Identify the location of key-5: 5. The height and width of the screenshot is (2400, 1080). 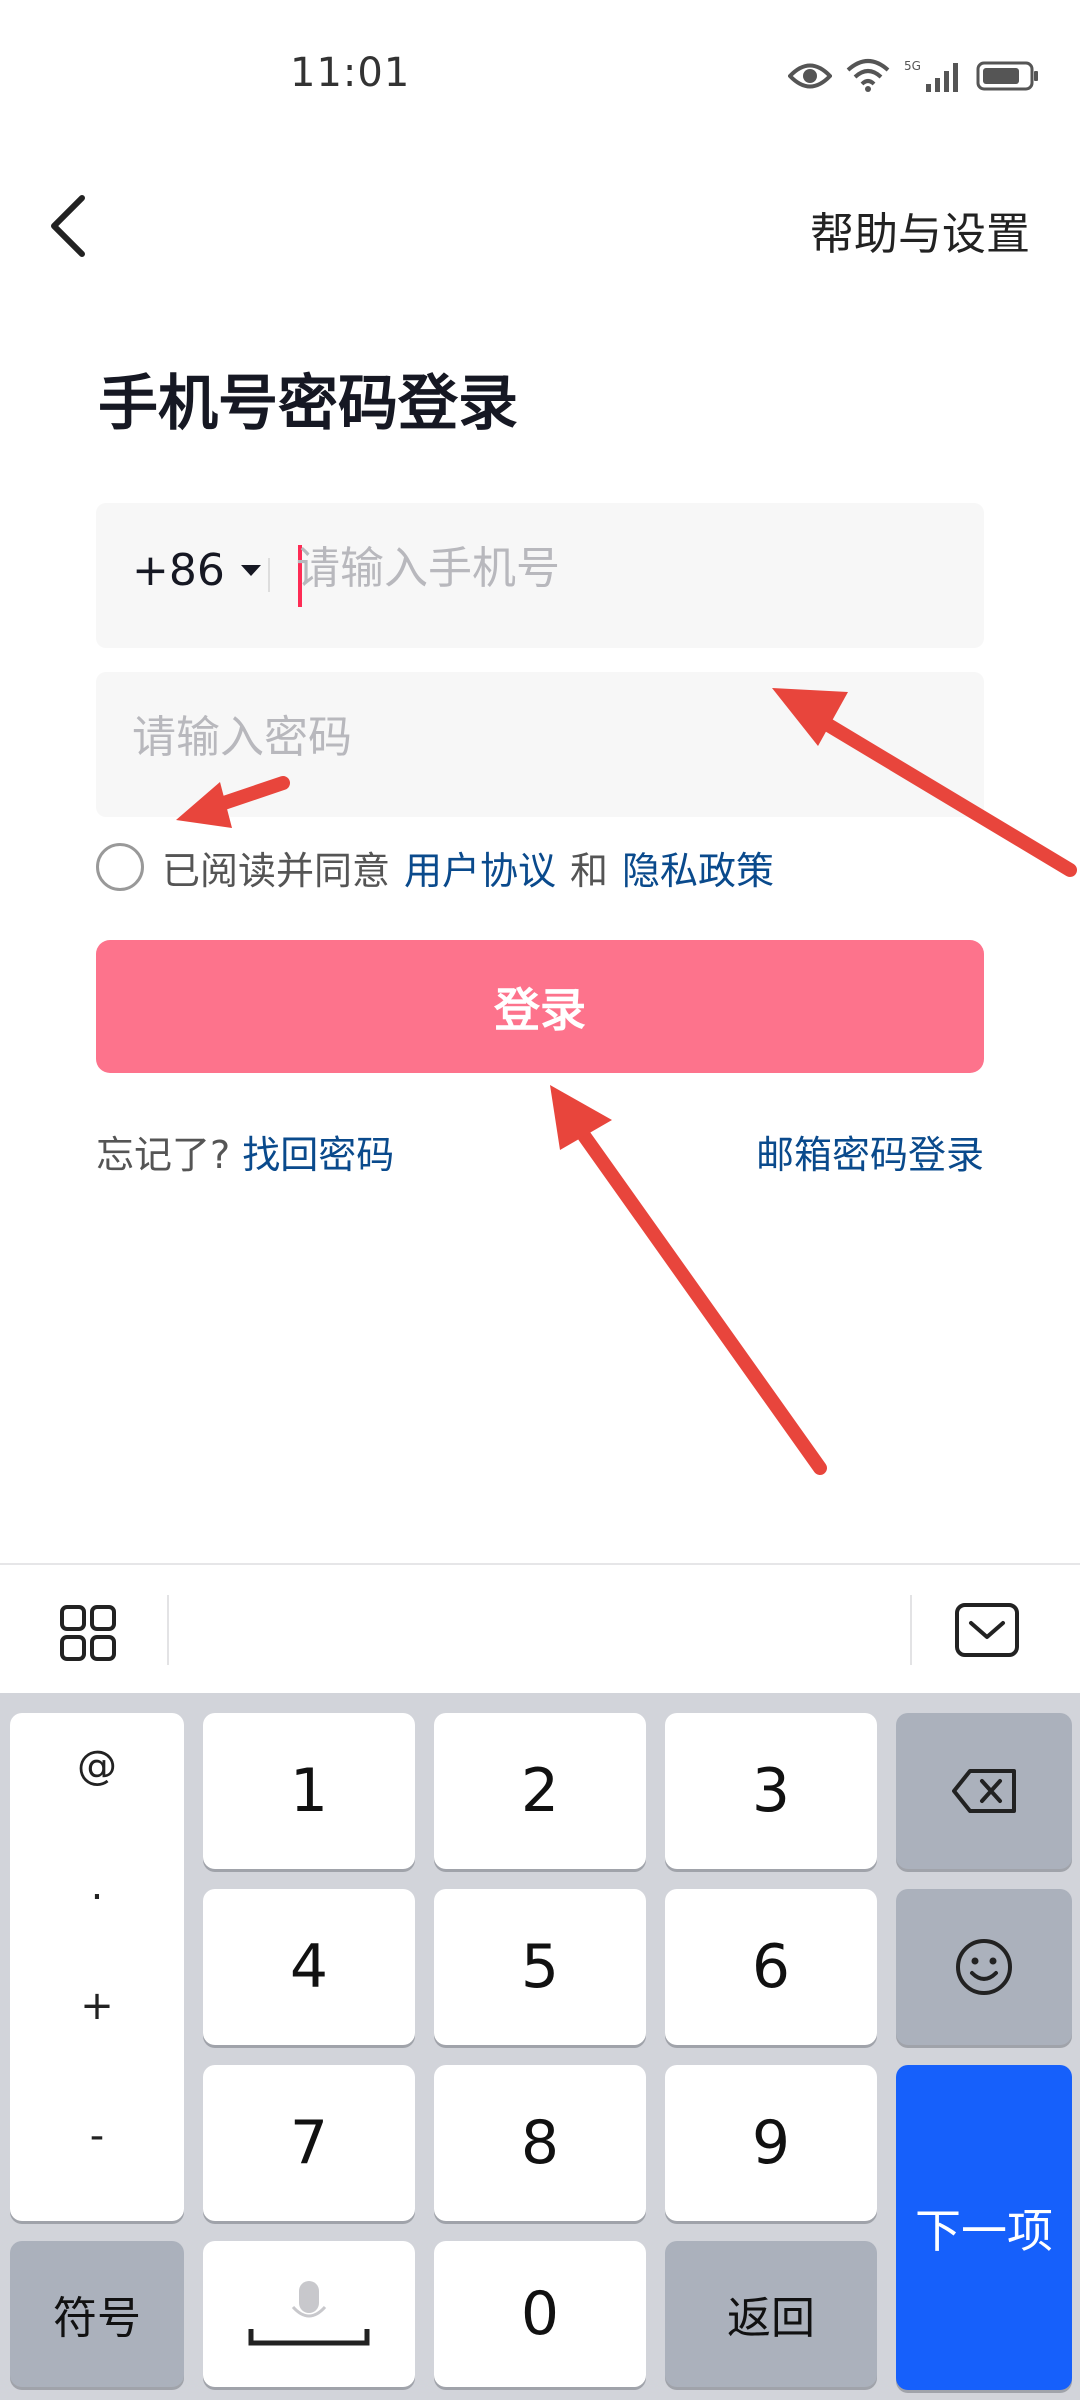
(540, 1967).